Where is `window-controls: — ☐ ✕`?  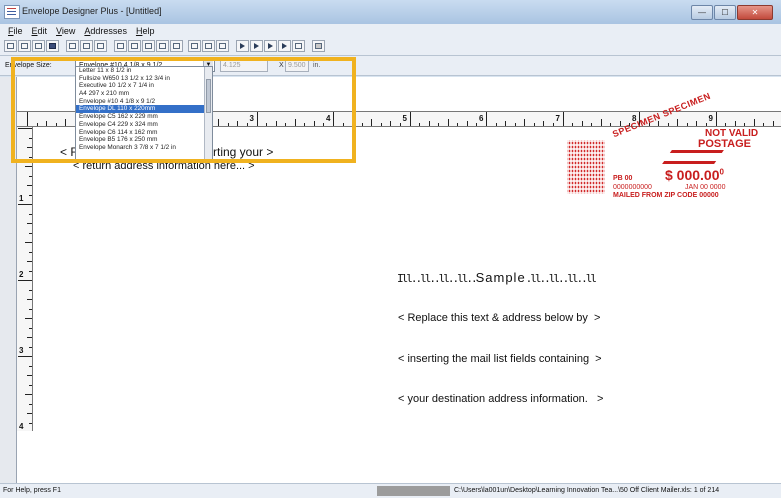
window-controls: — ☐ ✕ is located at coordinates (732, 12).